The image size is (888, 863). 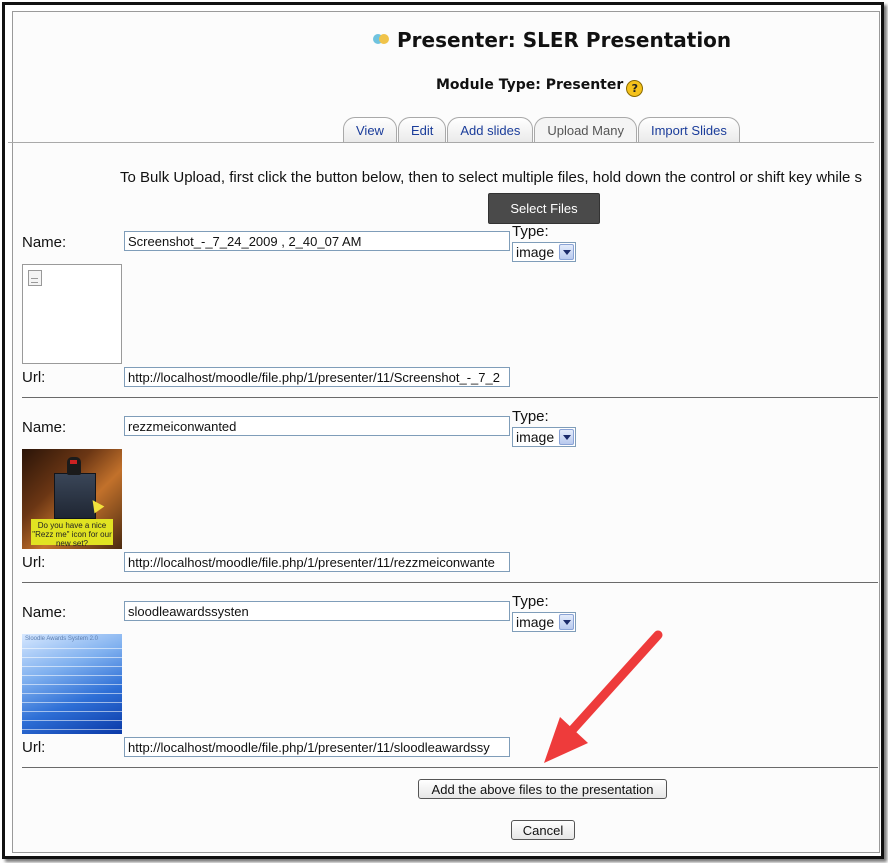 I want to click on file-thumbnail: Sloodle Awards System 2.0, so click(x=72, y=684).